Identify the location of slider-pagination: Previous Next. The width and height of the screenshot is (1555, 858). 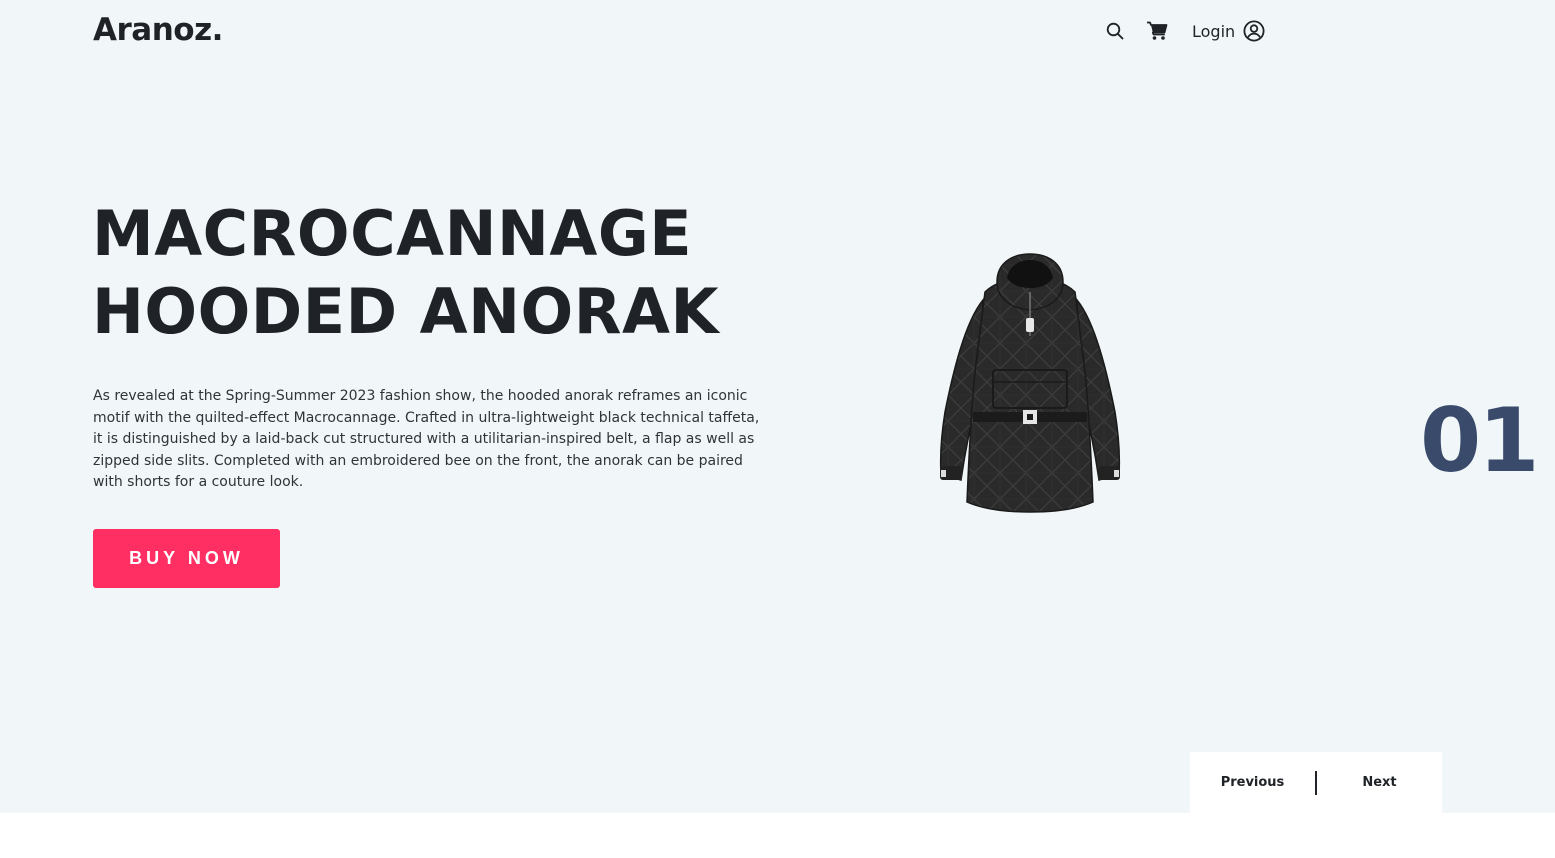
(1316, 782).